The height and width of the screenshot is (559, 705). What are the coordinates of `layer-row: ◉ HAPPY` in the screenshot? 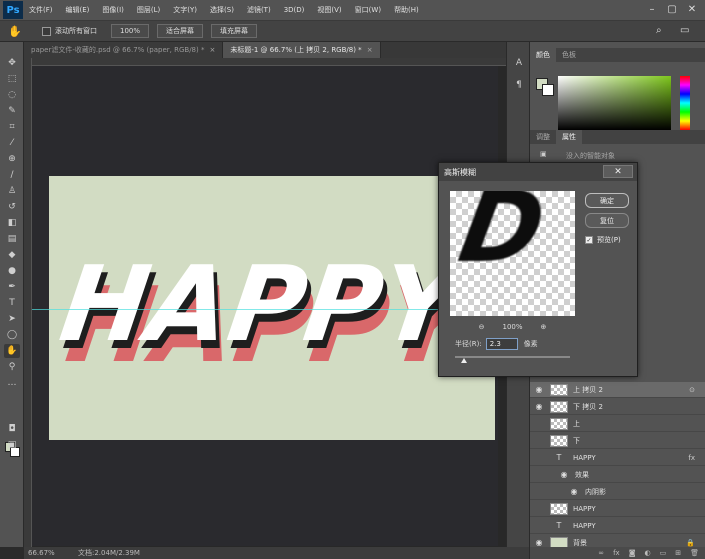 It's located at (617, 509).